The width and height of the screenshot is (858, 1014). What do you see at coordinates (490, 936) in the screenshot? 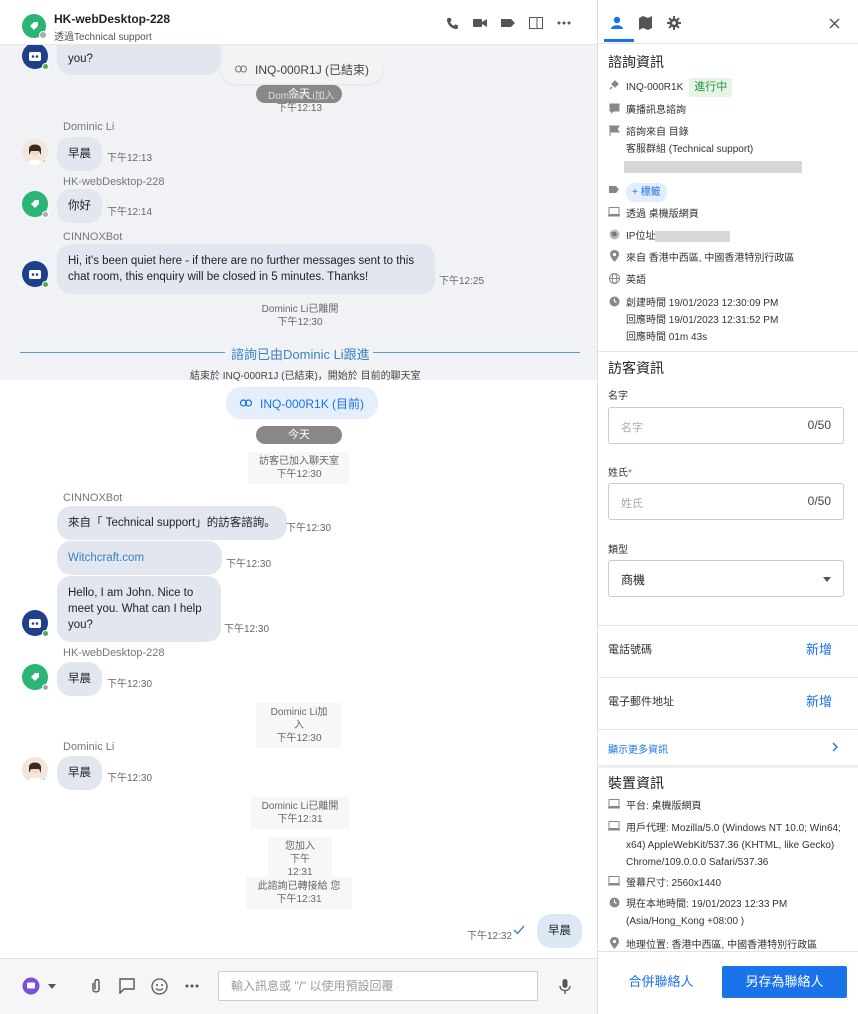
I see `message-time: 下午12:32` at bounding box center [490, 936].